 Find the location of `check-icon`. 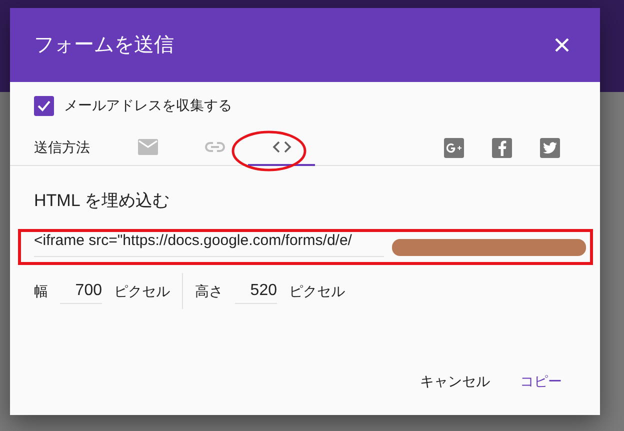

check-icon is located at coordinates (44, 106).